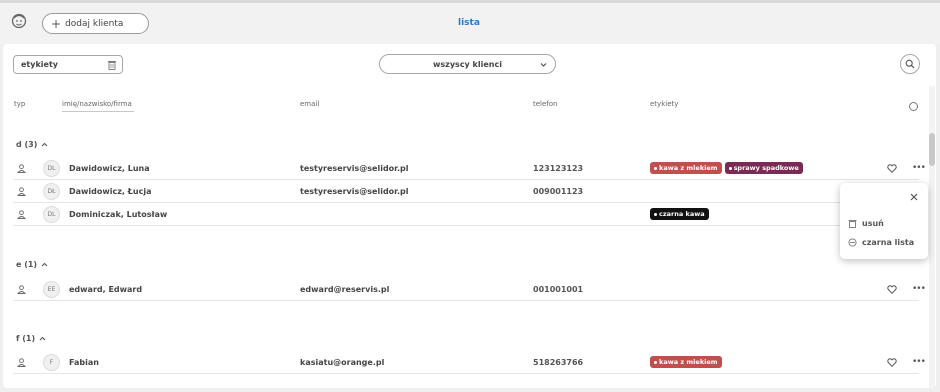 The width and height of the screenshot is (940, 392). Describe the element at coordinates (558, 362) in the screenshot. I see `client-phone: 518263766` at that location.